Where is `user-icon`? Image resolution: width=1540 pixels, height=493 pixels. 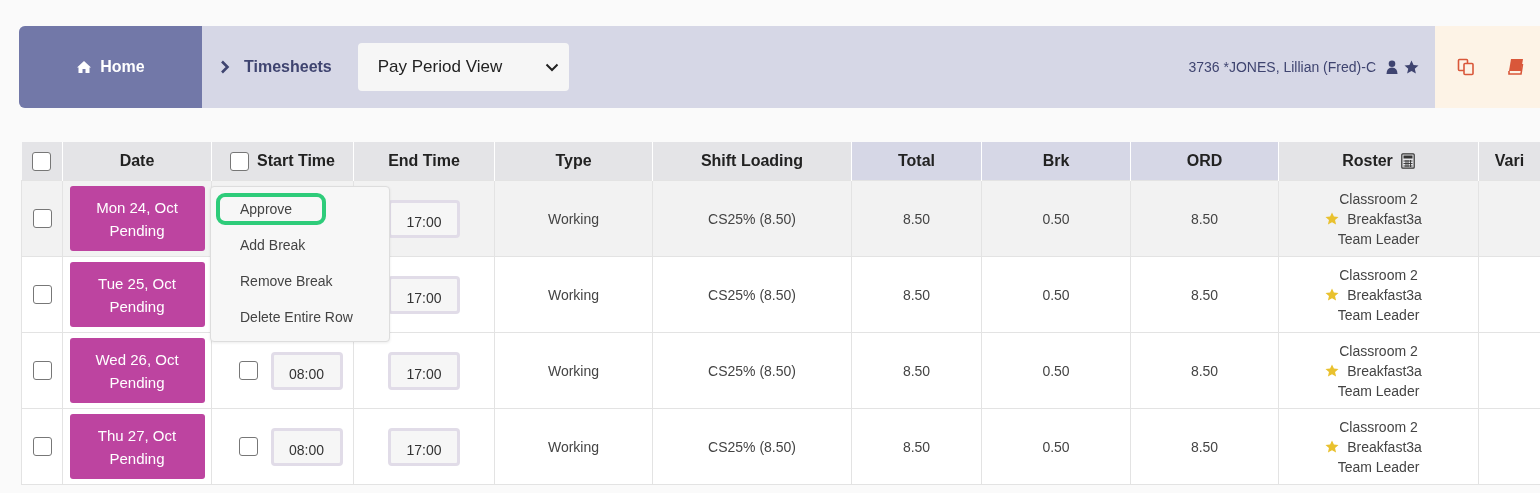
user-icon is located at coordinates (1392, 67).